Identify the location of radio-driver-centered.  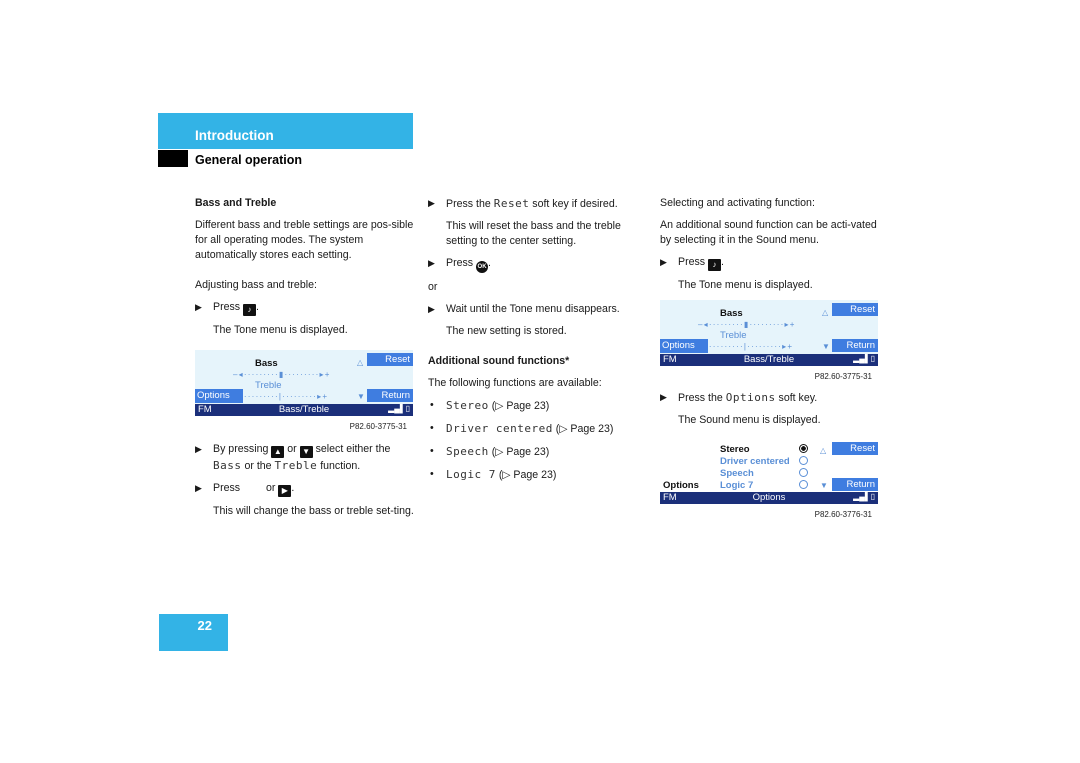
(803, 460).